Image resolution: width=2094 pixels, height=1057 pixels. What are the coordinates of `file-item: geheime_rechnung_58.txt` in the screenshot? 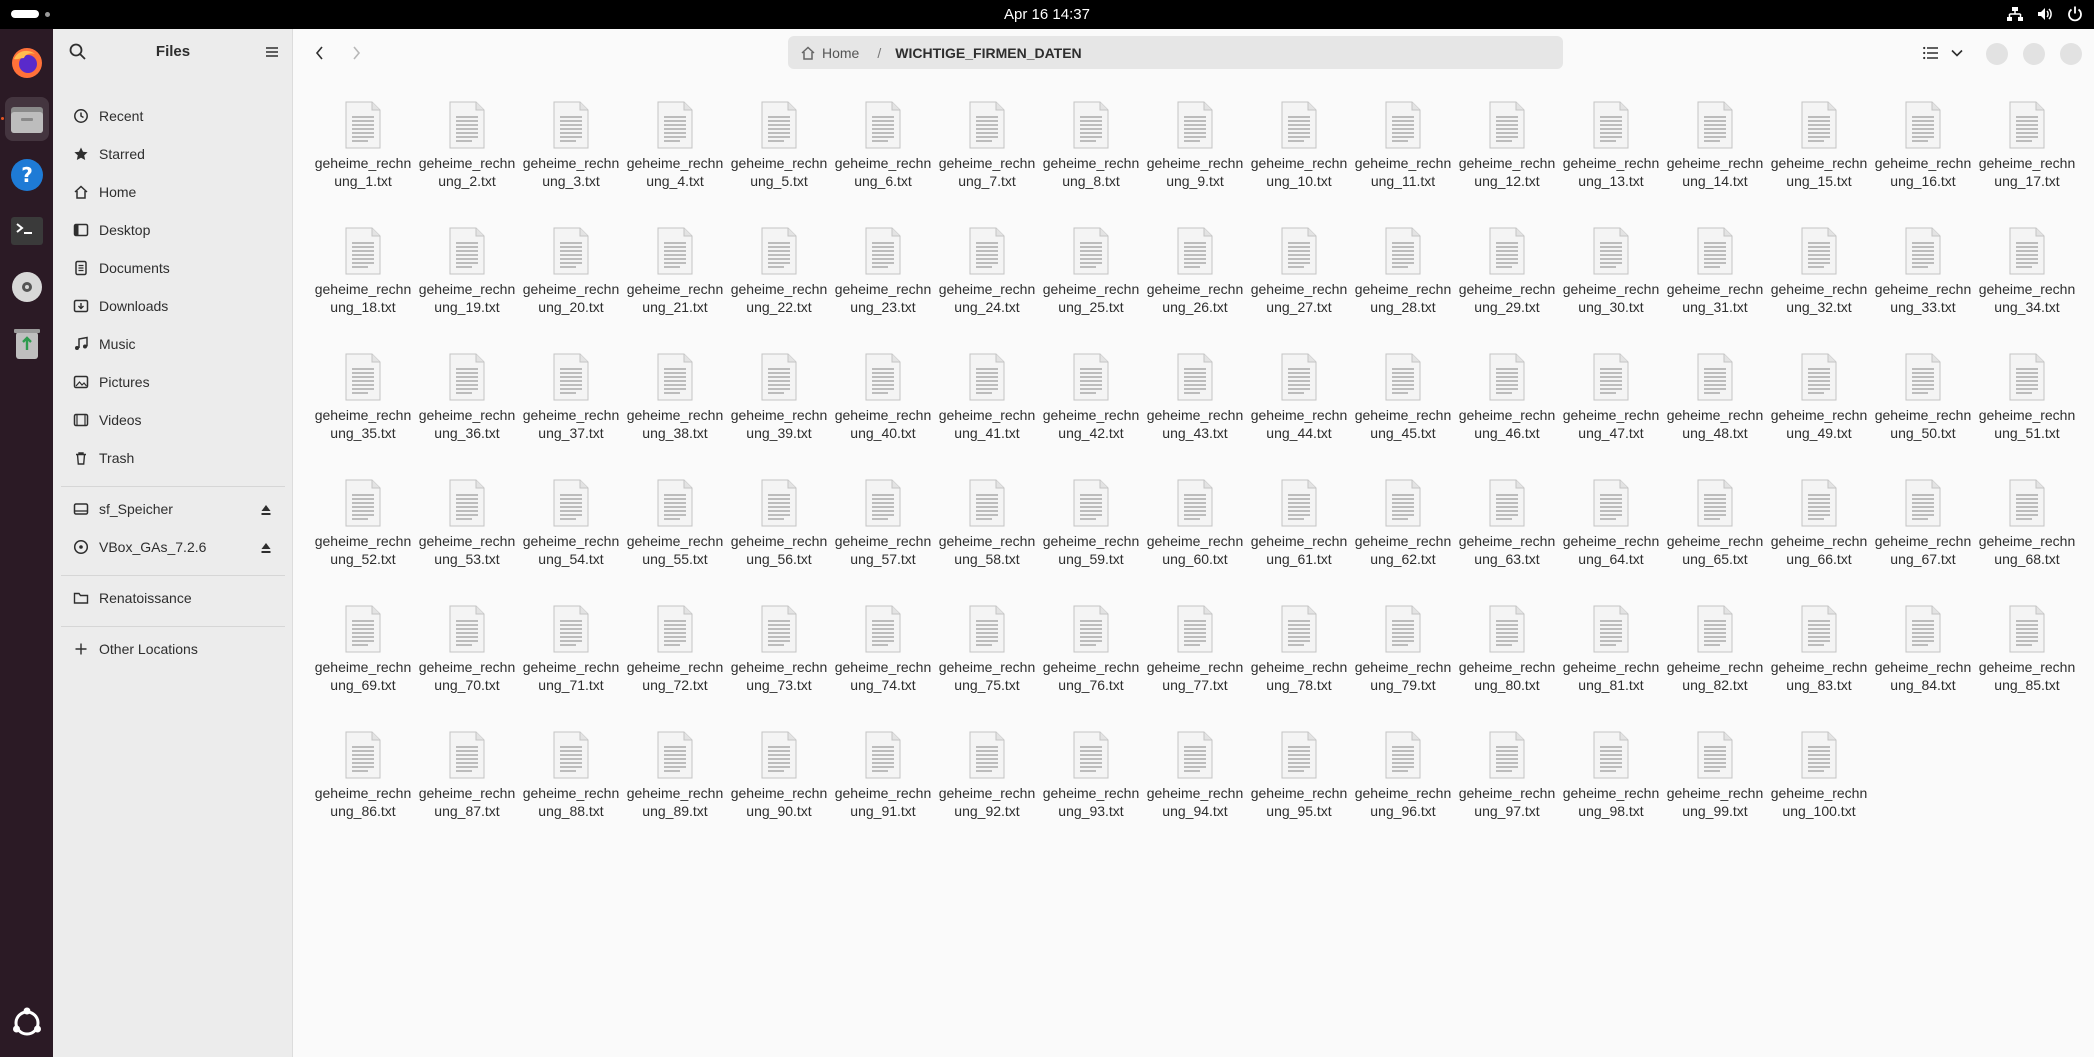 It's located at (987, 540).